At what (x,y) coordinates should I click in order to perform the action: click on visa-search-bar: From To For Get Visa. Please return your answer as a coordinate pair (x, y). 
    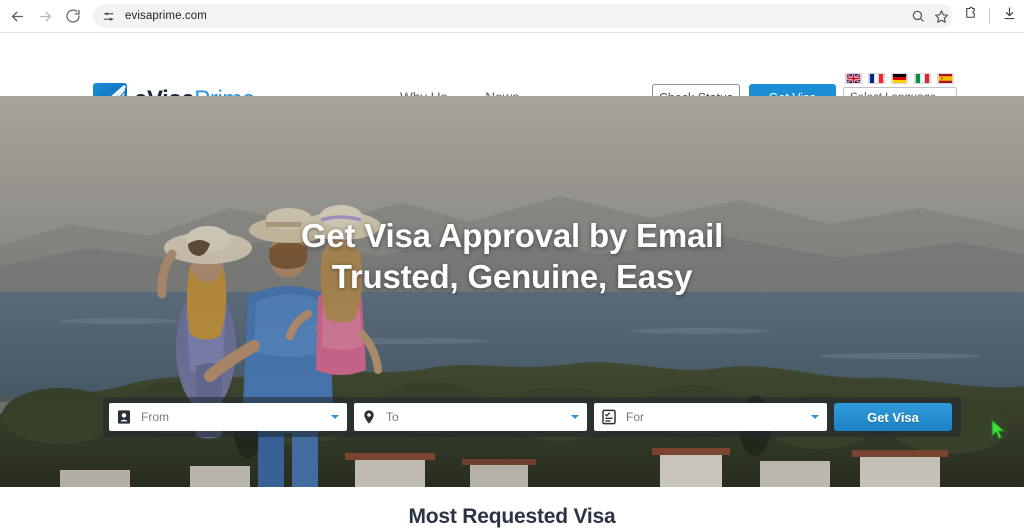
    Looking at the image, I should click on (532, 417).